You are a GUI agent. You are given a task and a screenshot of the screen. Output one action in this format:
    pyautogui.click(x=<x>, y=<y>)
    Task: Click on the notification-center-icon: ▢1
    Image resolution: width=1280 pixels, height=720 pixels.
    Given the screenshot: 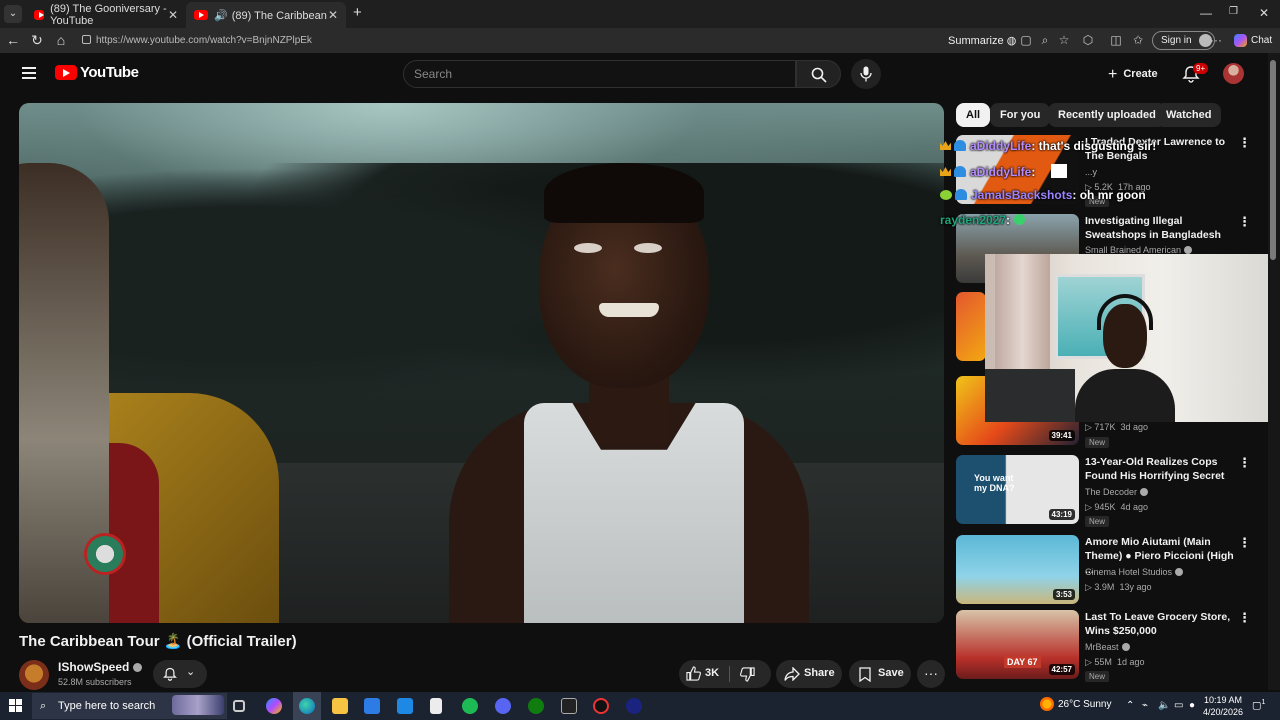 What is the action you would take?
    pyautogui.click(x=1258, y=705)
    